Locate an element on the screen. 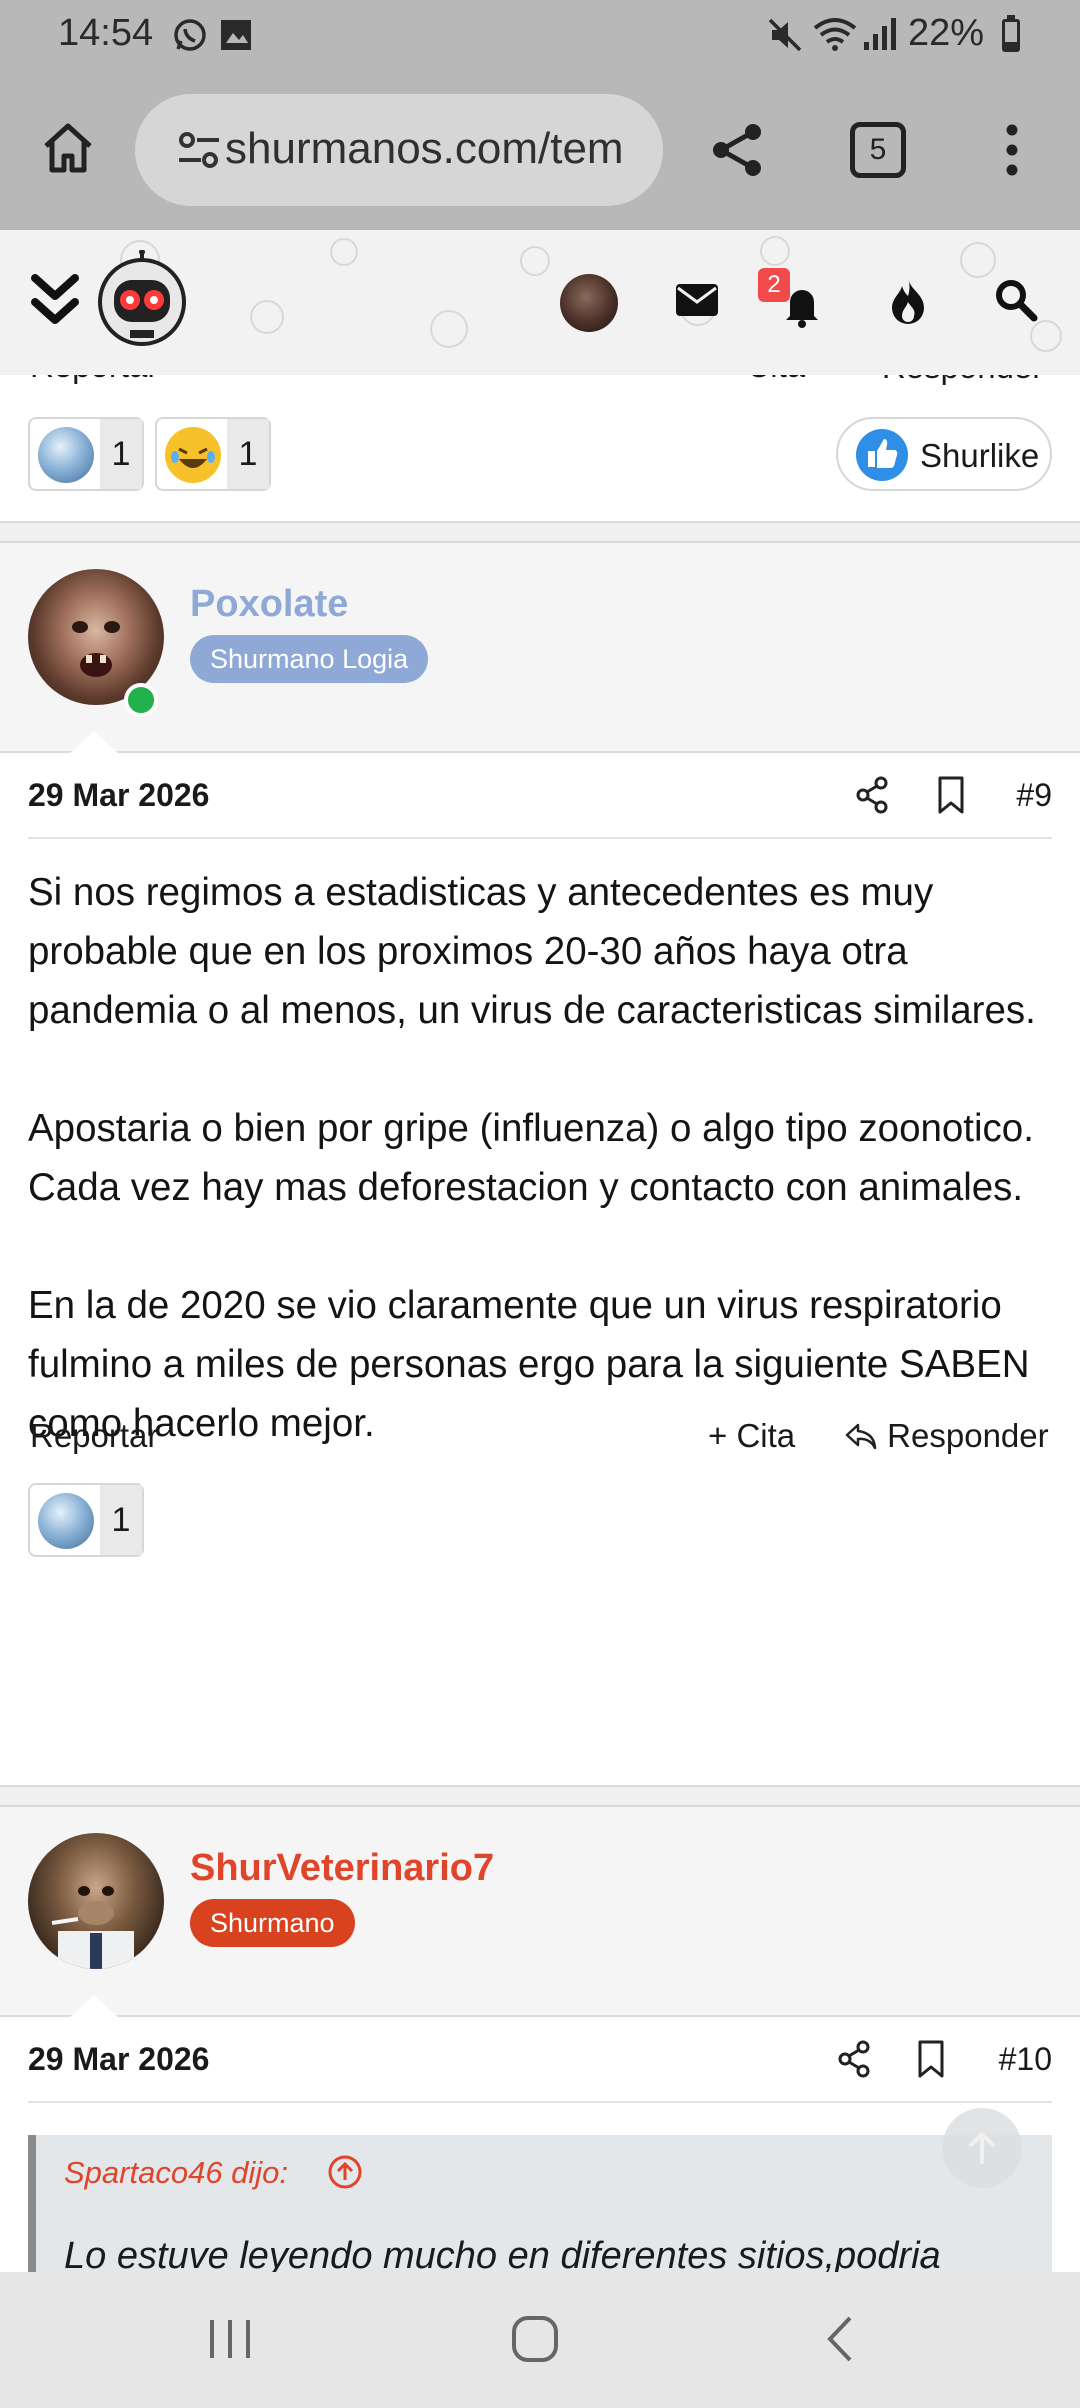 The image size is (1080, 2408). reply-link: ↶ Responder is located at coordinates (944, 380).